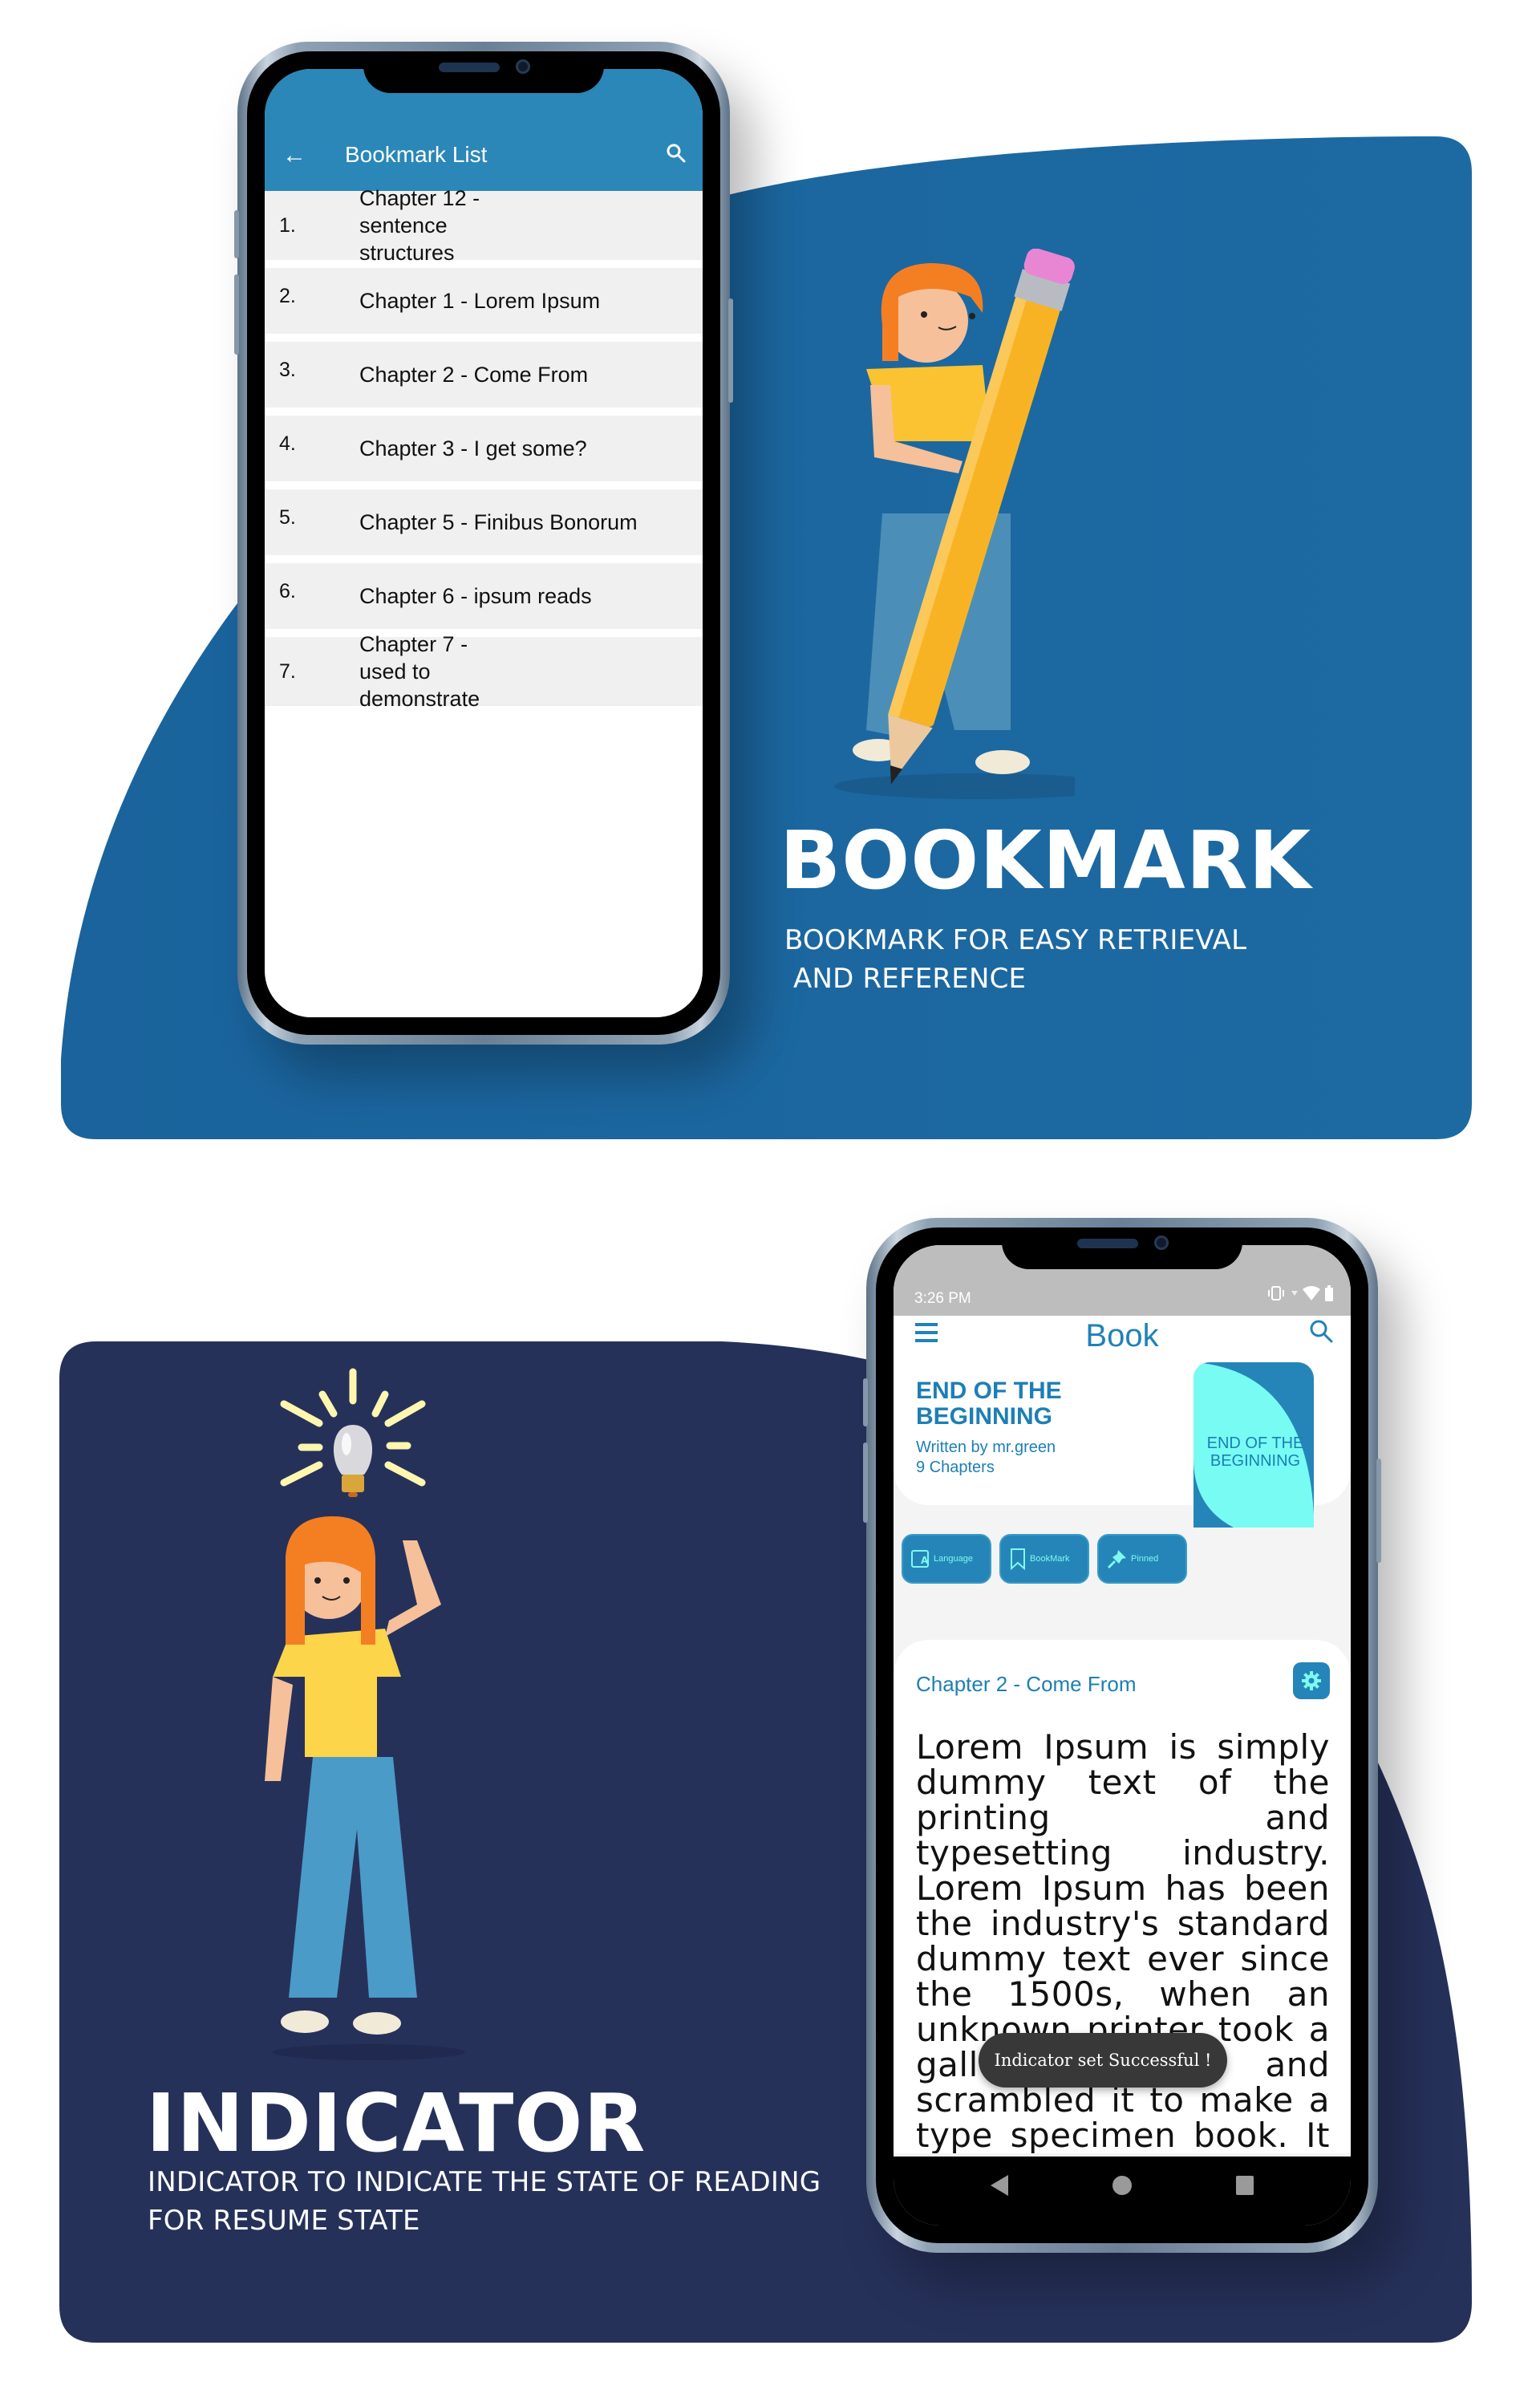 This screenshot has height=2398, width=1540. What do you see at coordinates (287, 444) in the screenshot?
I see `bookmark-number: 4.` at bounding box center [287, 444].